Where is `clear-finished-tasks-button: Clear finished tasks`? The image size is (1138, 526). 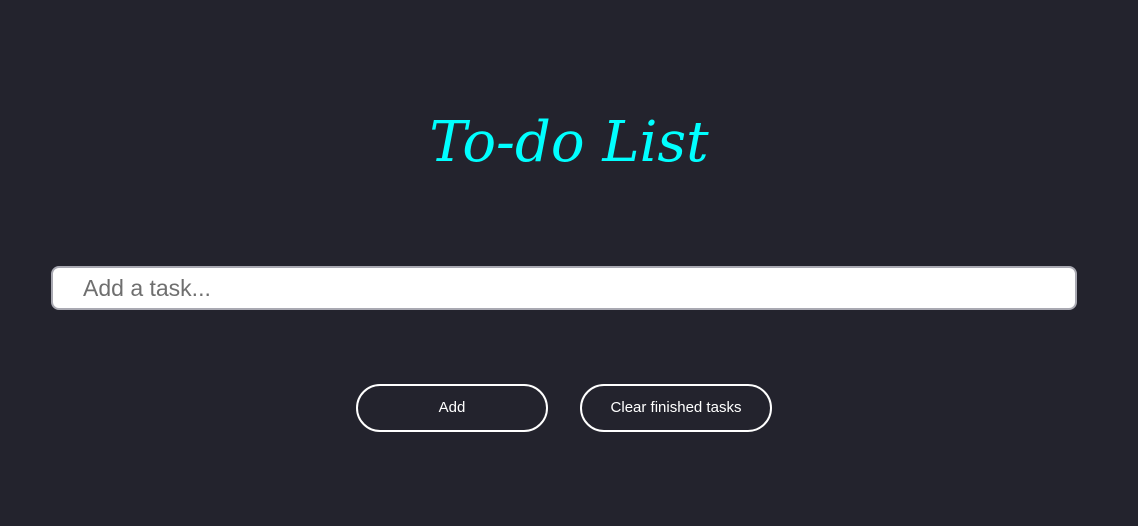 clear-finished-tasks-button: Clear finished tasks is located at coordinates (676, 408).